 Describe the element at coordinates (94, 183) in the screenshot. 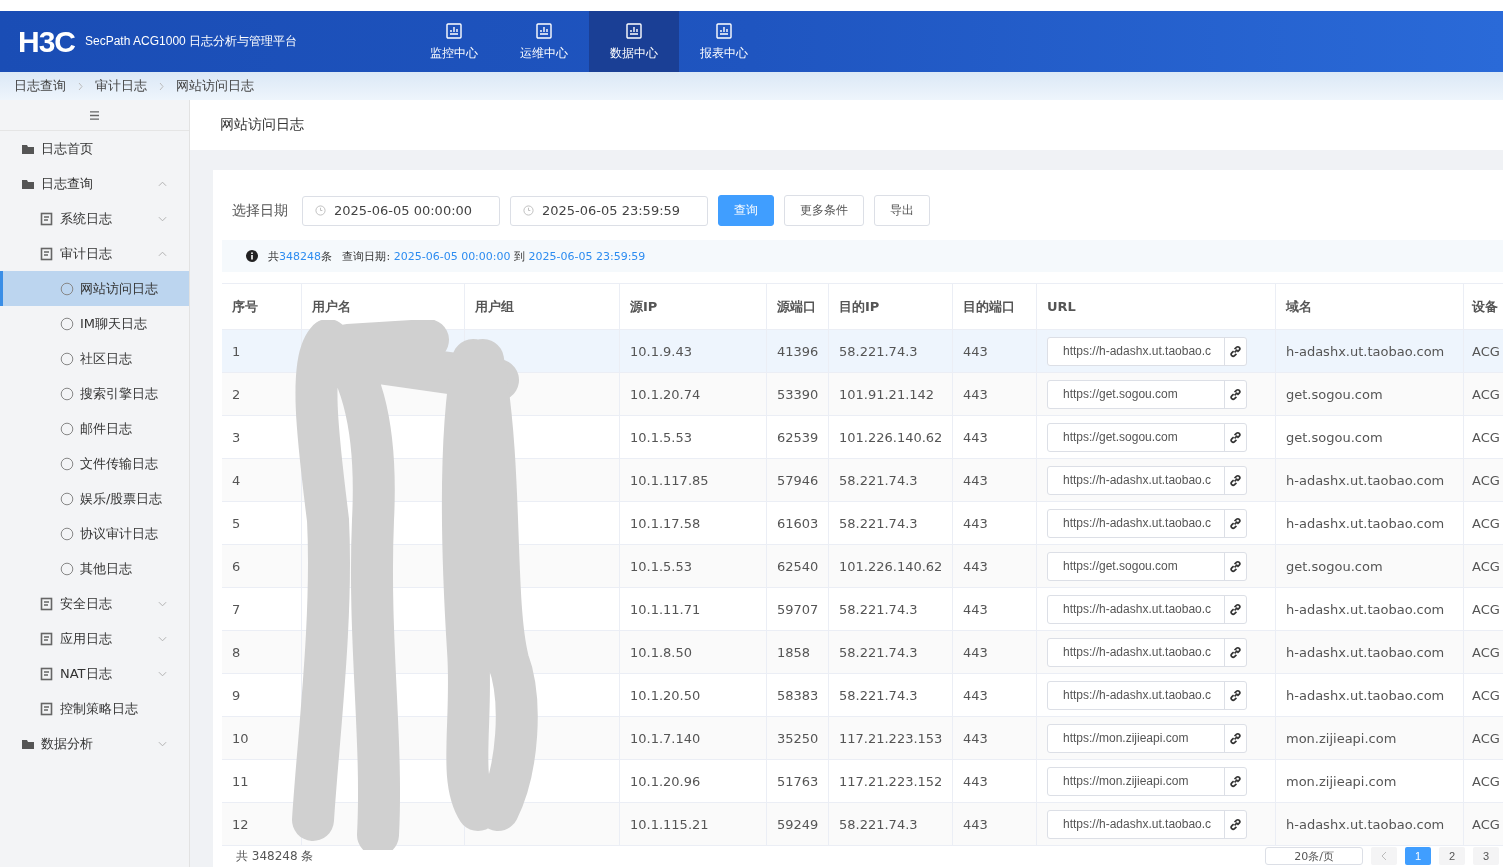

I see `sidebar-item: 日志查询` at that location.